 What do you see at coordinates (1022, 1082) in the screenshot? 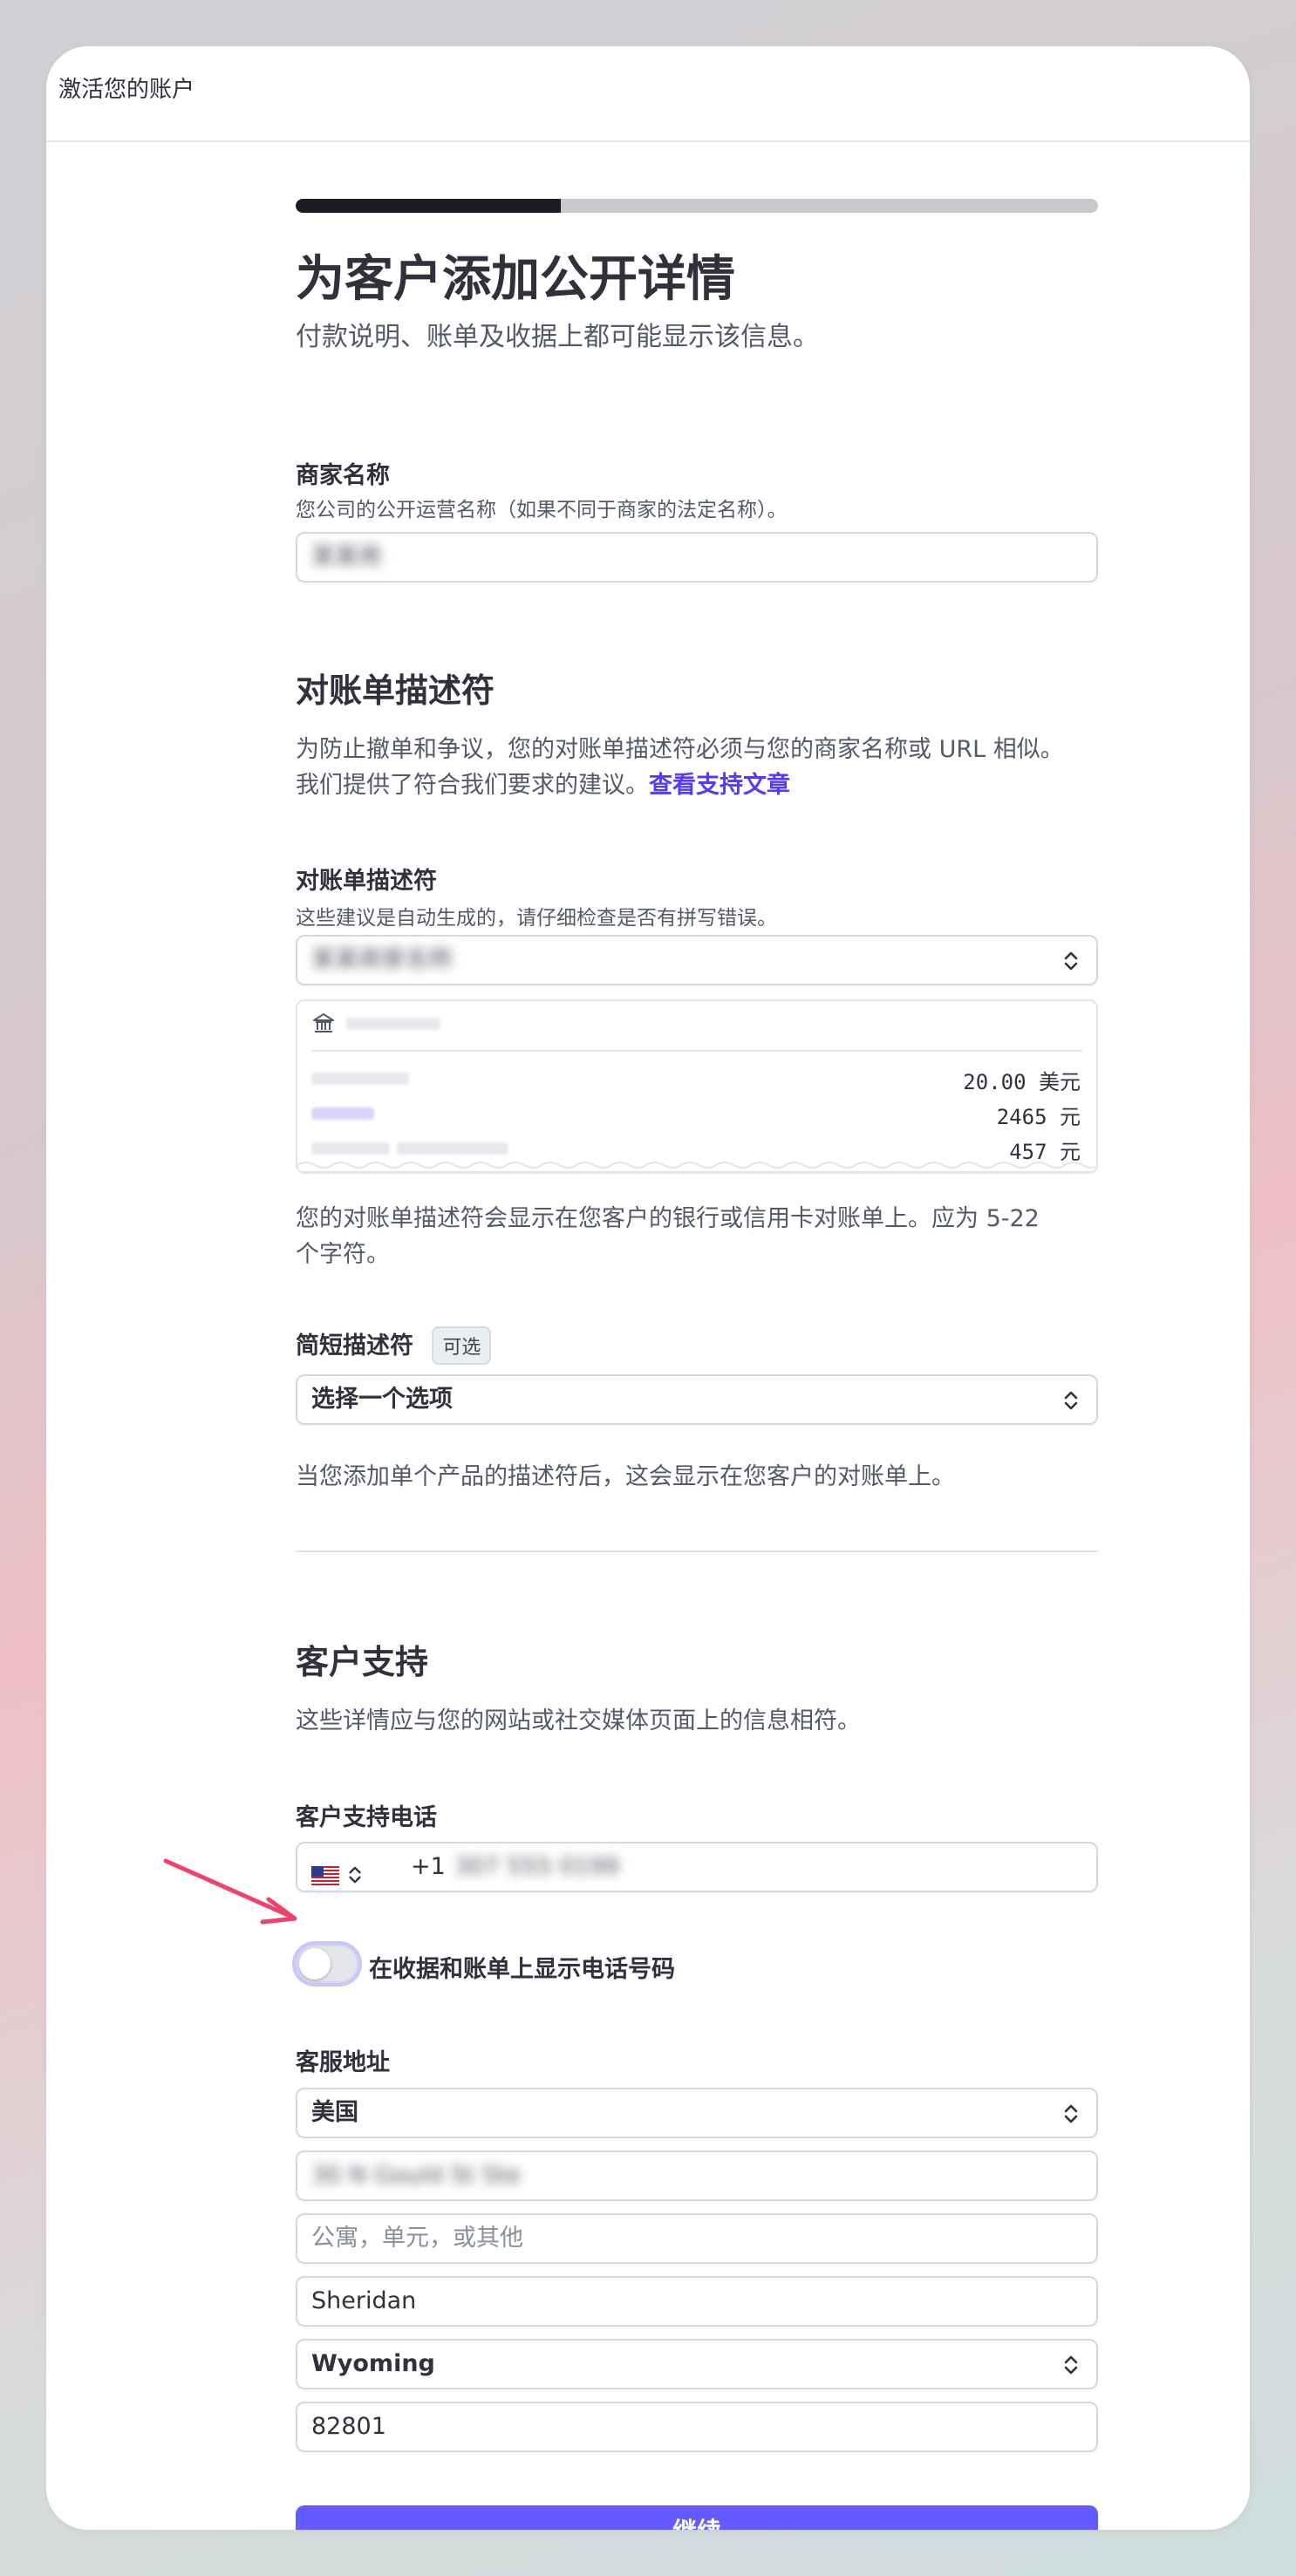
I see `preview-amount: 20.00 美元` at bounding box center [1022, 1082].